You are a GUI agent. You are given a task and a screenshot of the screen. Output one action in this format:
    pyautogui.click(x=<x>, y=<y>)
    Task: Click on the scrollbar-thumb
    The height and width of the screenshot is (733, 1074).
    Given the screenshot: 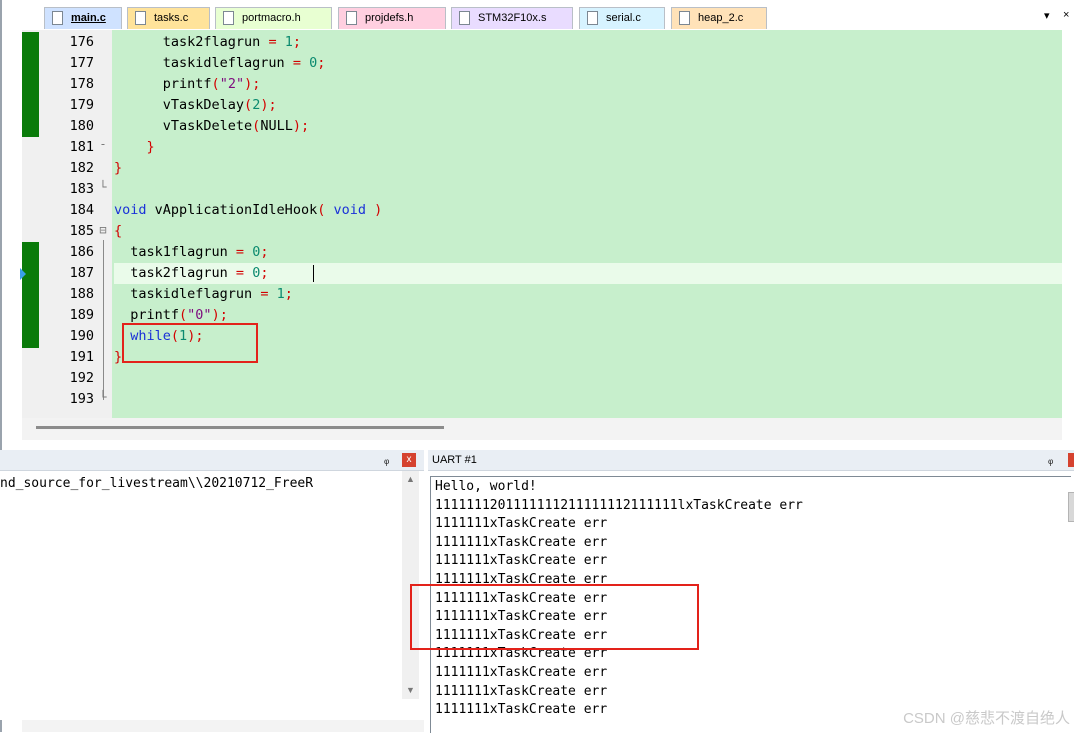 What is the action you would take?
    pyautogui.click(x=240, y=427)
    